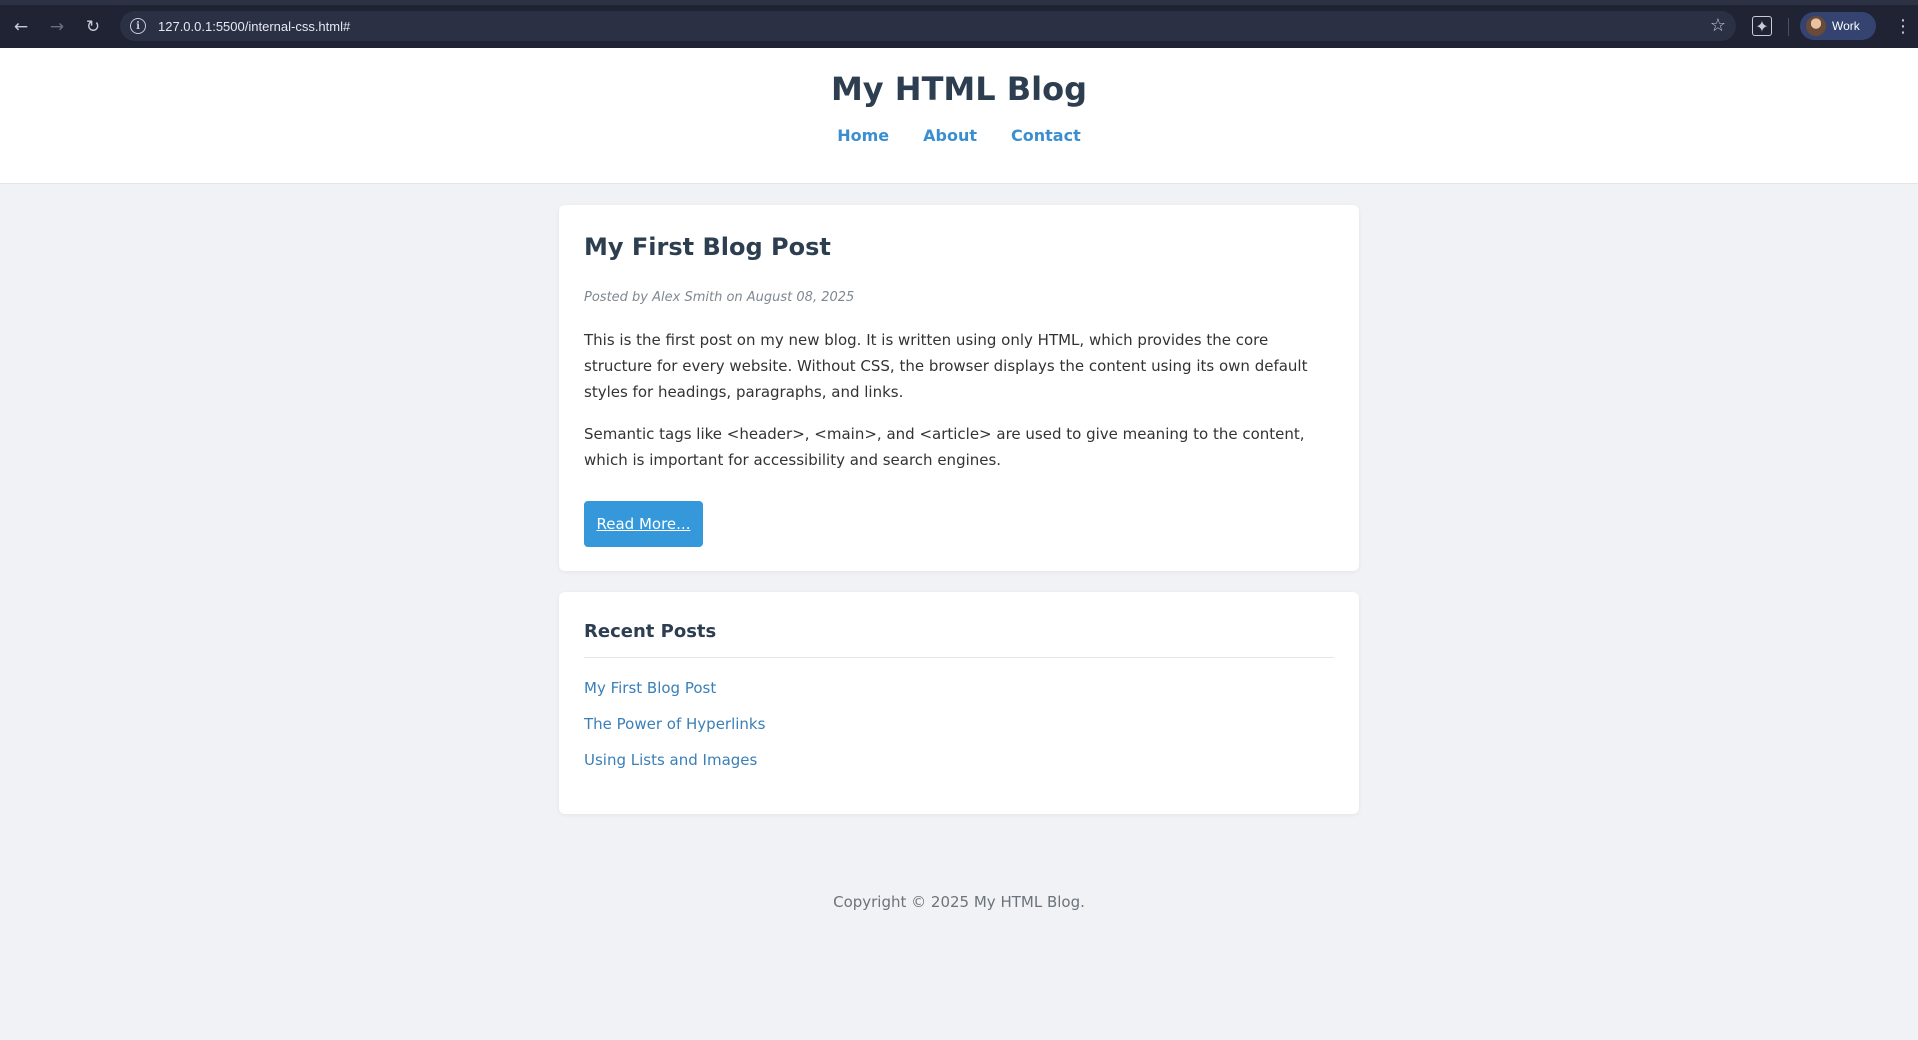  What do you see at coordinates (674, 724) in the screenshot?
I see `recent-post-link: The Power of Hyperlinks` at bounding box center [674, 724].